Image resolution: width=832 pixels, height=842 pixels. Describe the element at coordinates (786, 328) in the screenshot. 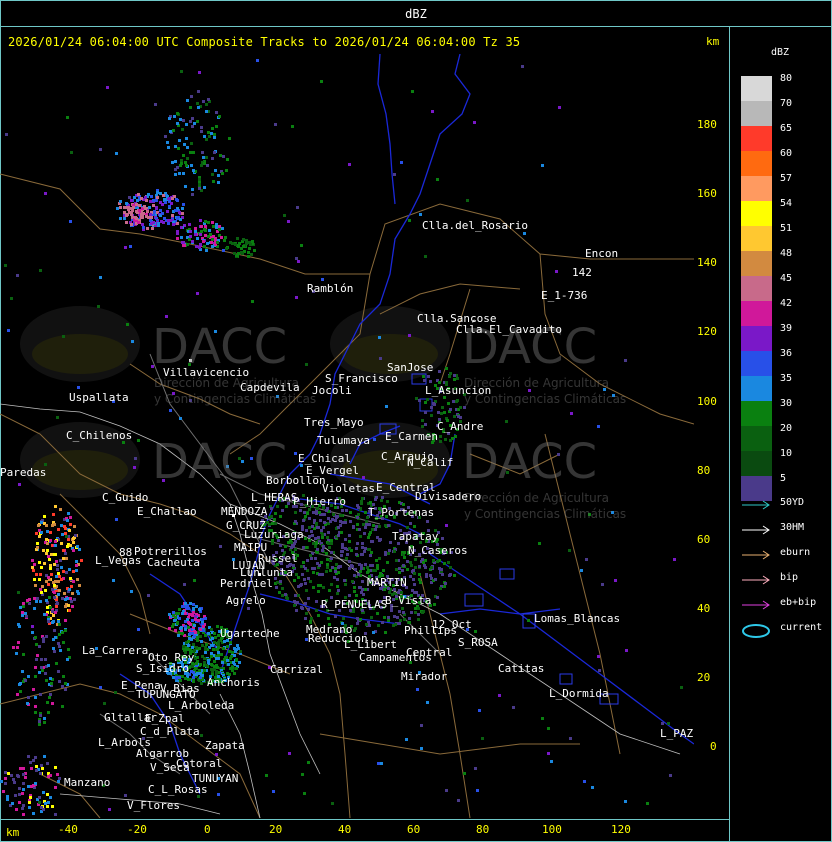

I see `legend-label-39: 39` at that location.